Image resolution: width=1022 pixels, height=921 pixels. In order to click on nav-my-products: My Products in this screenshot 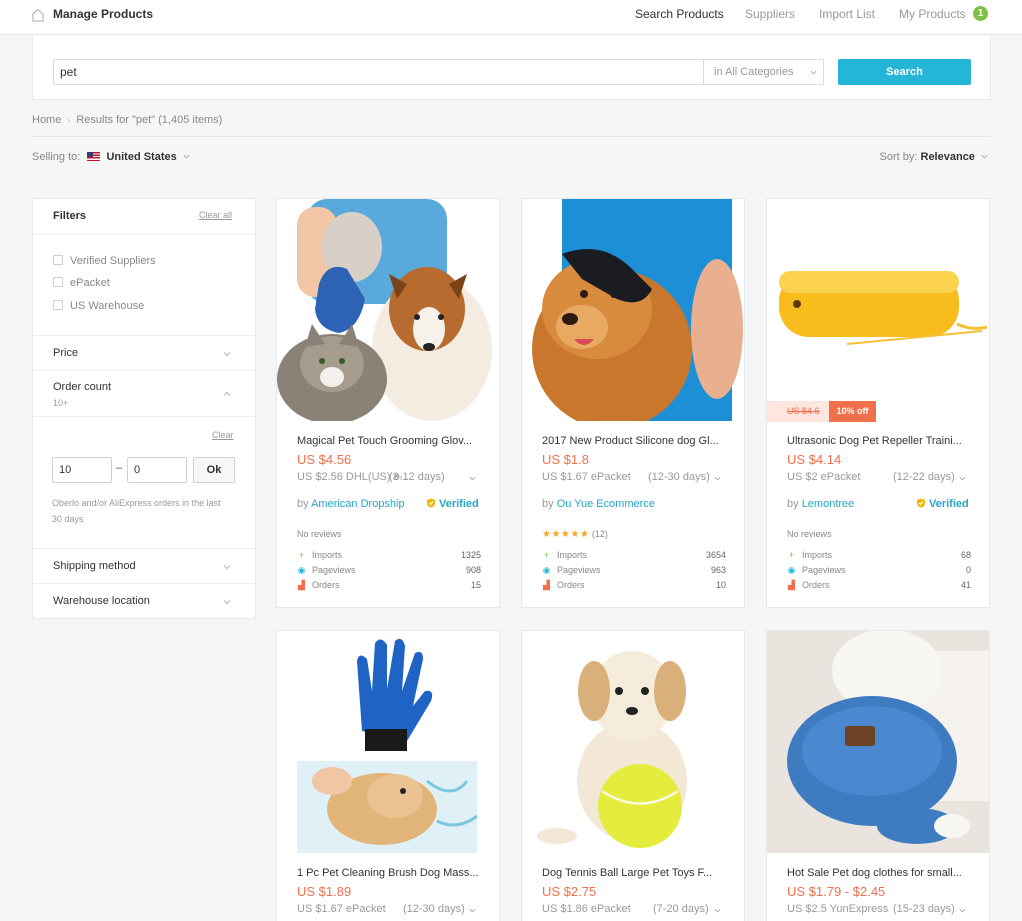, I will do `click(932, 14)`.